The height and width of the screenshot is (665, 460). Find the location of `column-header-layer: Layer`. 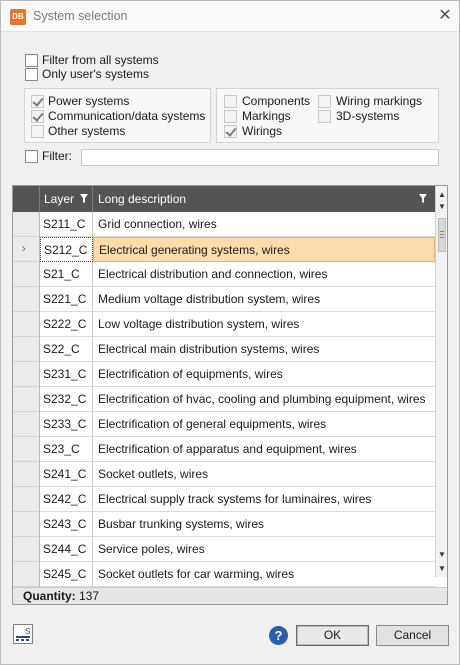

column-header-layer: Layer is located at coordinates (66, 199).